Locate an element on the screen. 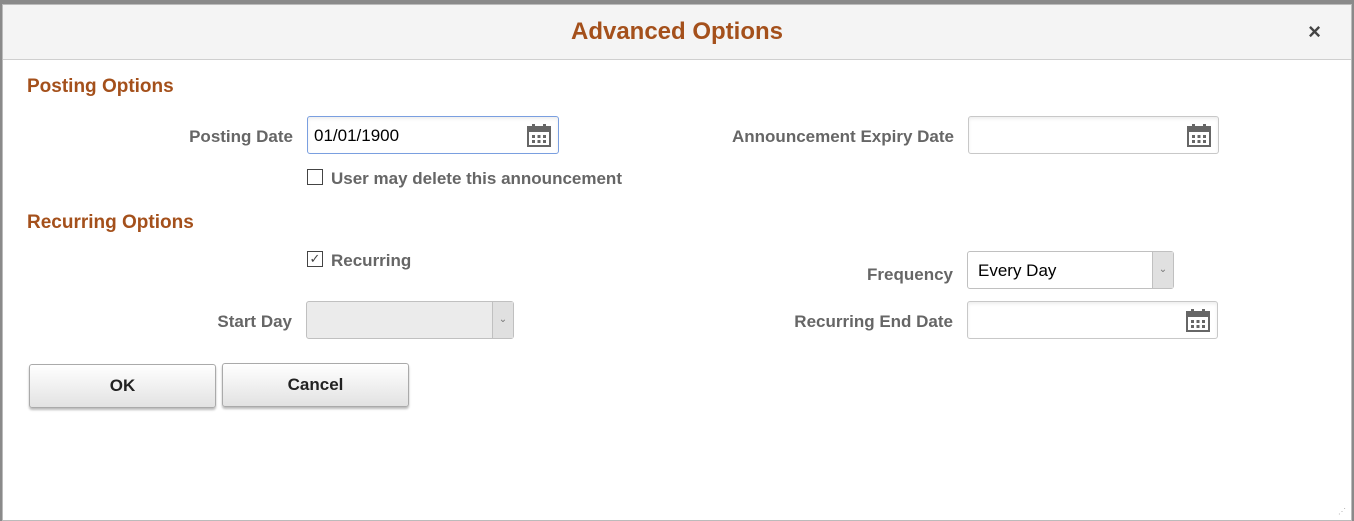 The width and height of the screenshot is (1354, 521). delete-announcement-checkbox is located at coordinates (315, 177).